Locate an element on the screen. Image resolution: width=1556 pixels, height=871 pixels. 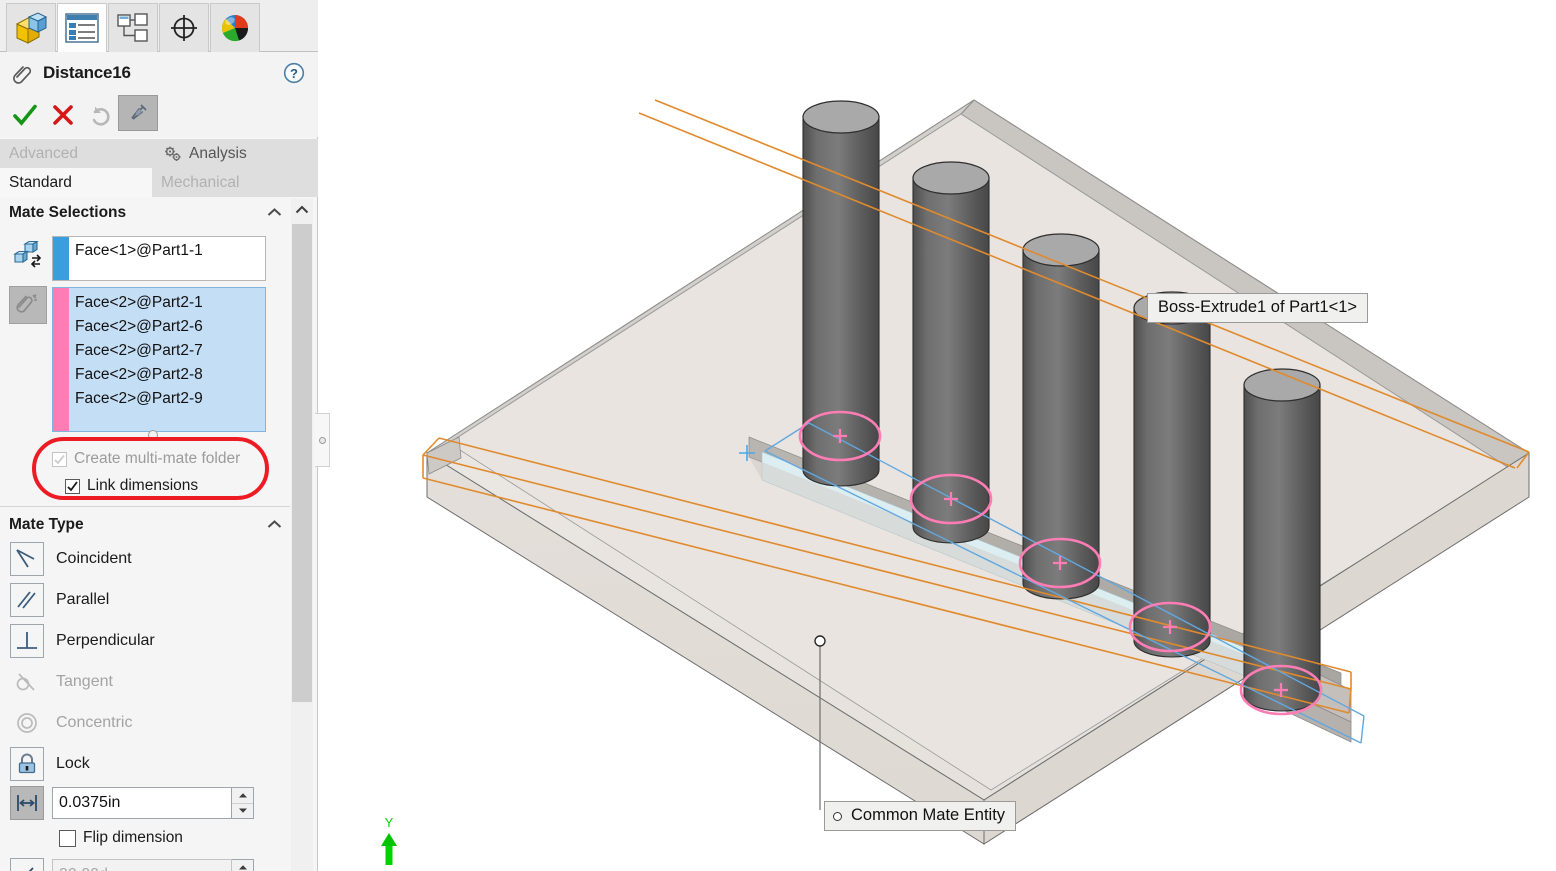
concentric-icon is located at coordinates (27, 723).